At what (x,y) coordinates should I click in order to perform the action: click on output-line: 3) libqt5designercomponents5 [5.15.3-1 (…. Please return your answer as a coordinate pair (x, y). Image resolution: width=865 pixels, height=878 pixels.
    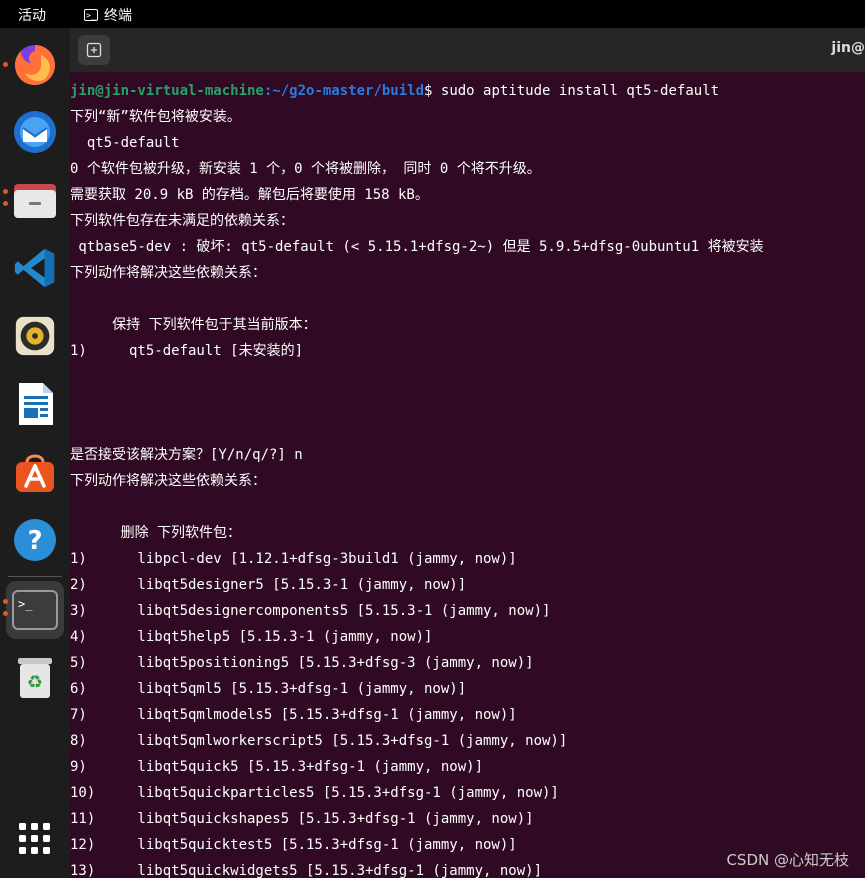
    Looking at the image, I should click on (310, 611).